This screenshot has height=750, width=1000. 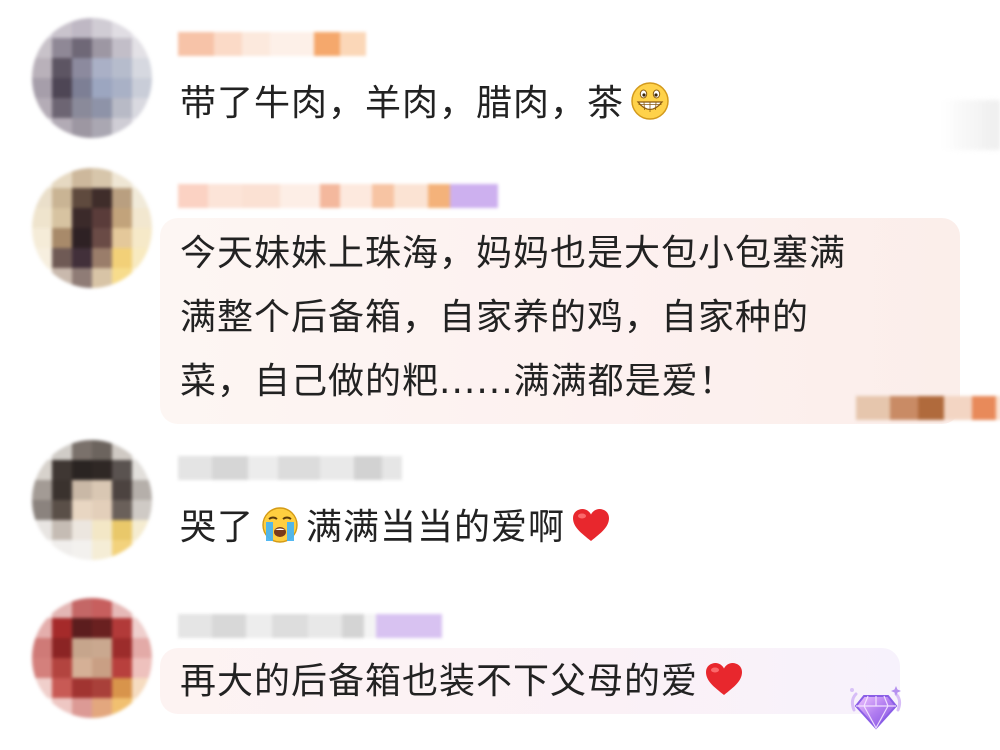 I want to click on comment-text: 带了牛肉，羊肉，腊肉，茶, so click(x=425, y=104).